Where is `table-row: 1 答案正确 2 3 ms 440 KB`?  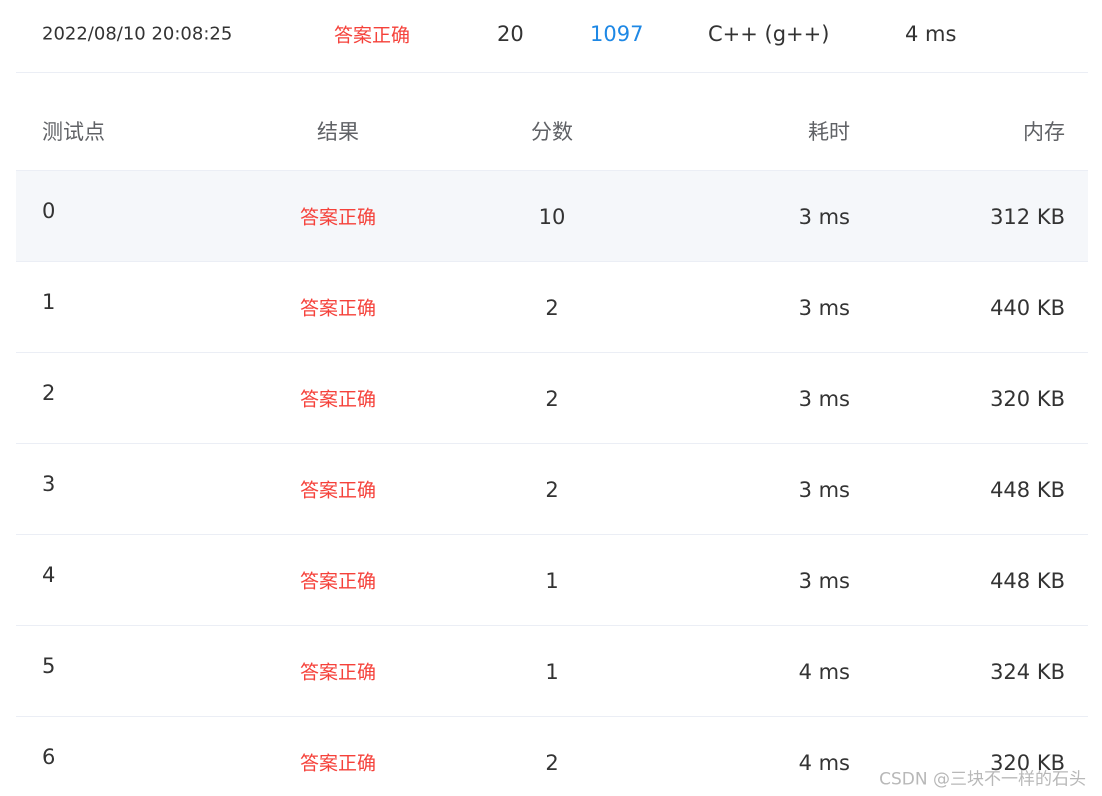 table-row: 1 答案正确 2 3 ms 440 KB is located at coordinates (552, 307).